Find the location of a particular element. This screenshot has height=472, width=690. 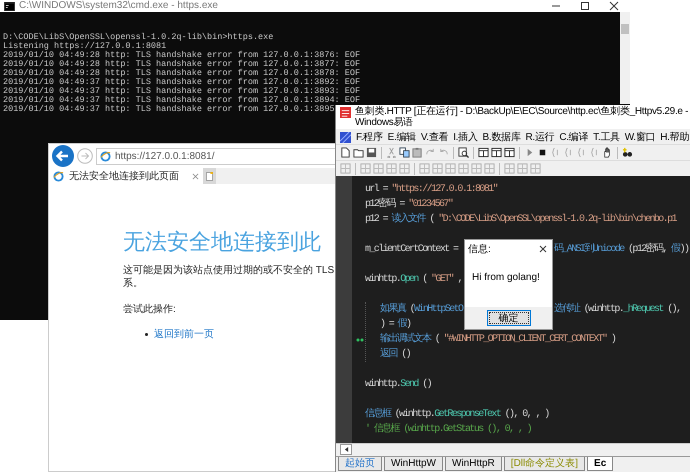

code-fragment: 码_ANSI到Unicode (p12密码, 假)) is located at coordinates (621, 249).